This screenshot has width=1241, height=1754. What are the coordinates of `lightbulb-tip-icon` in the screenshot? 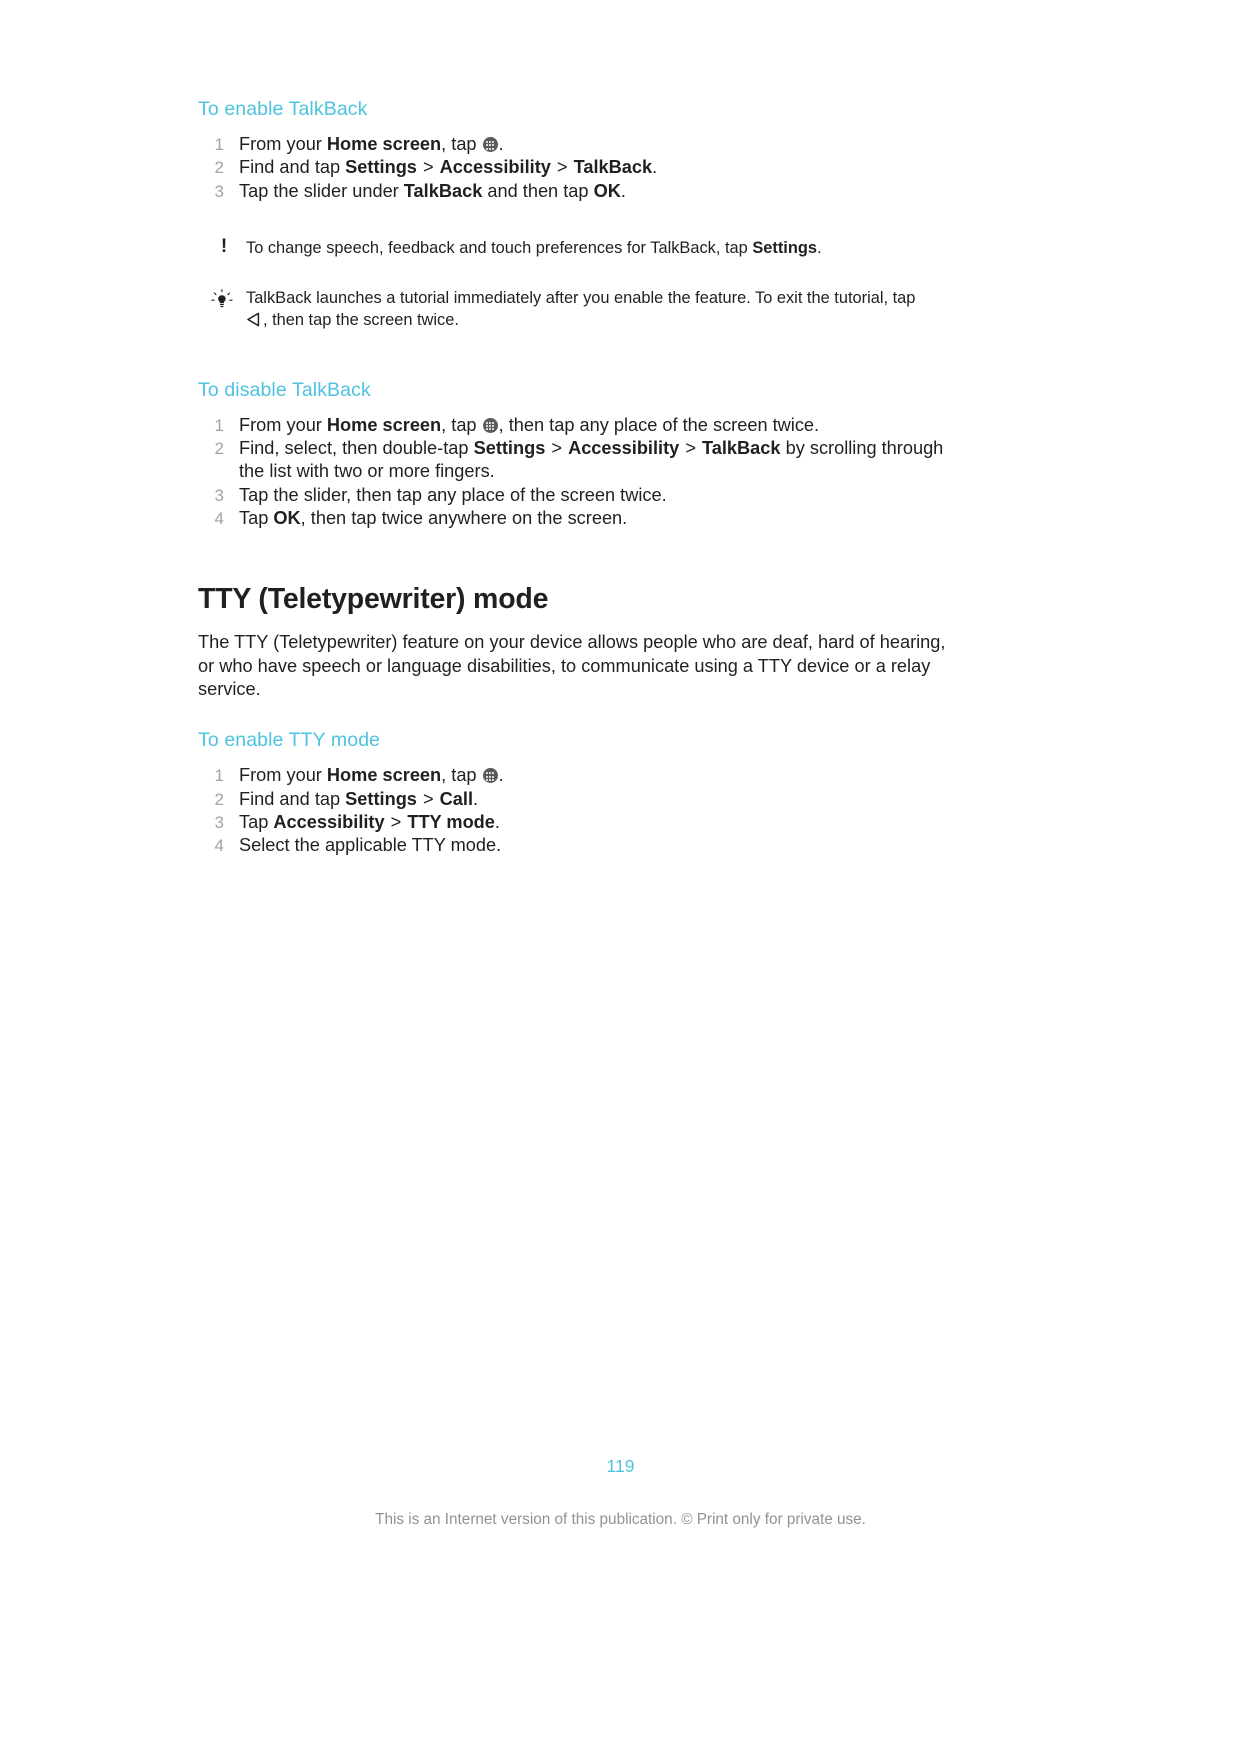 It's located at (222, 299).